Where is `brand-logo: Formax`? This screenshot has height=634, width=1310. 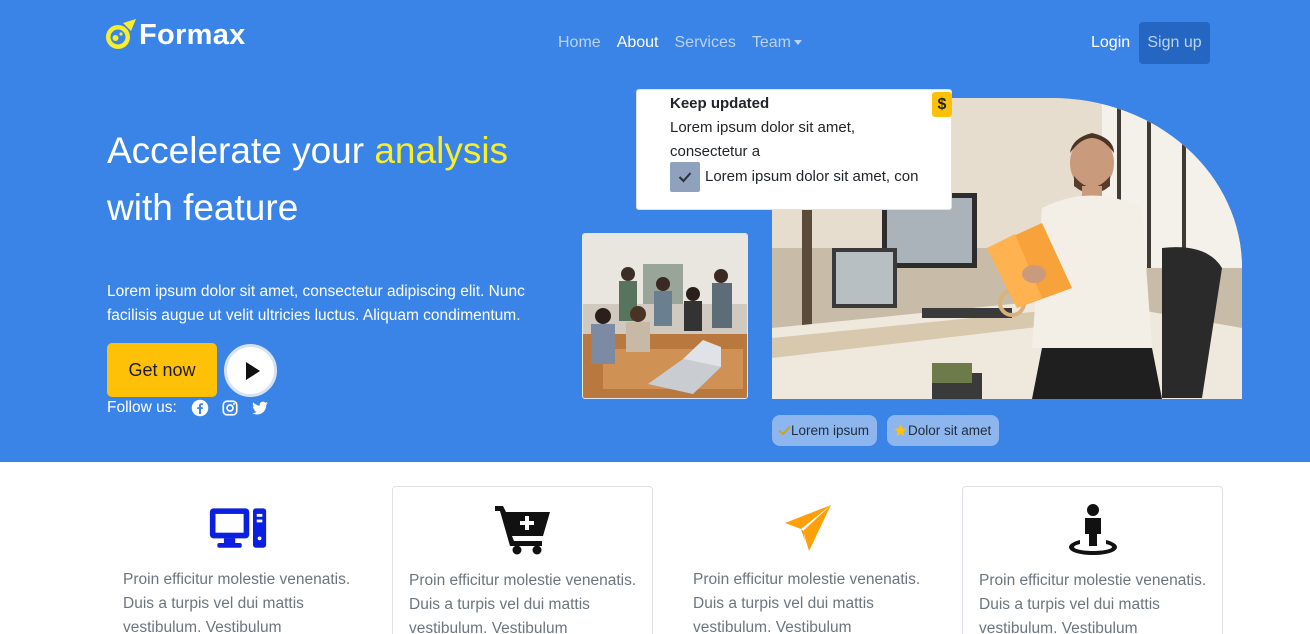
brand-logo: Formax is located at coordinates (174, 35).